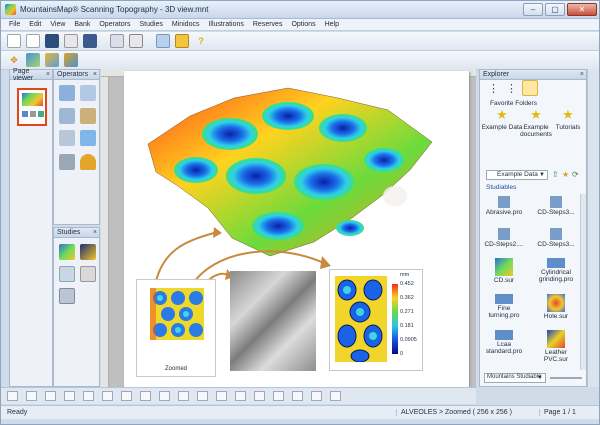 The height and width of the screenshot is (425, 600). Describe the element at coordinates (183, 396) in the screenshot. I see `same-height-icon` at that location.